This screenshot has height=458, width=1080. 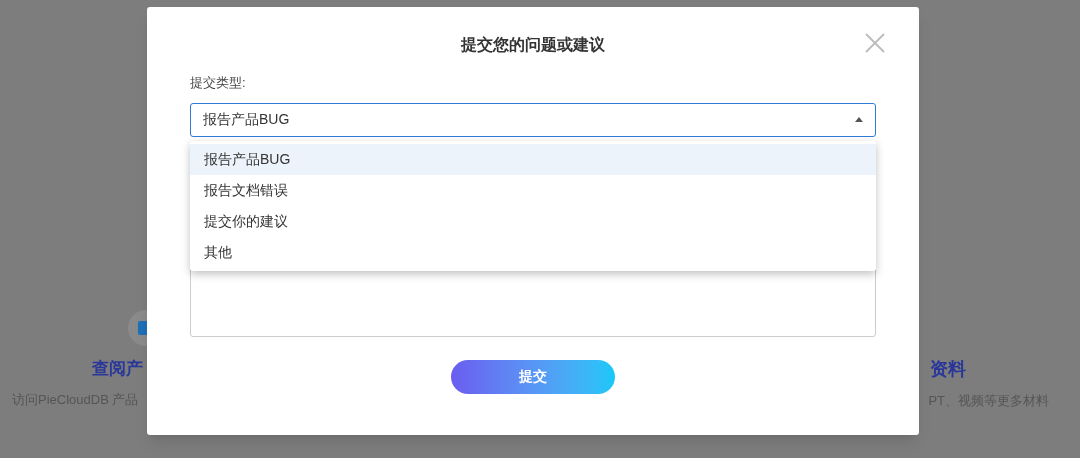 What do you see at coordinates (533, 45) in the screenshot?
I see `dialog-title: 提交您的问题或建议` at bounding box center [533, 45].